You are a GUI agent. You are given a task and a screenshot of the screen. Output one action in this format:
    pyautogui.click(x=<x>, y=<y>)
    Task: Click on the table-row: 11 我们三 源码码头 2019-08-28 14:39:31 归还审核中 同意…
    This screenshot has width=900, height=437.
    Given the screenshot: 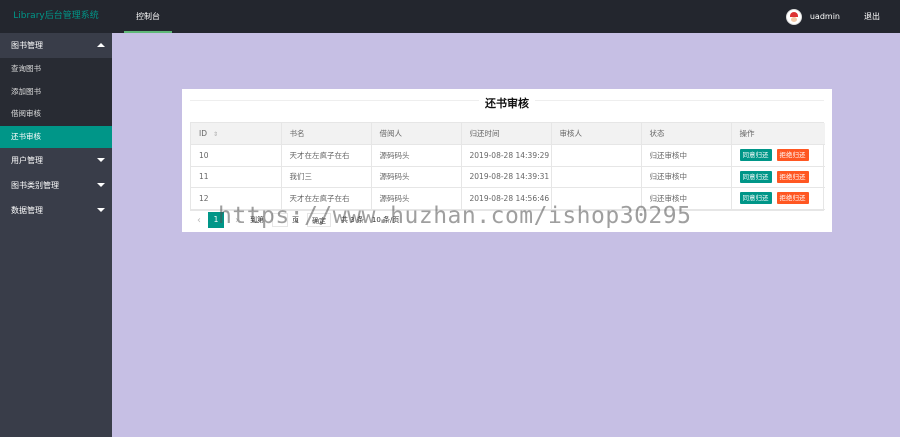 What is the action you would take?
    pyautogui.click(x=508, y=177)
    